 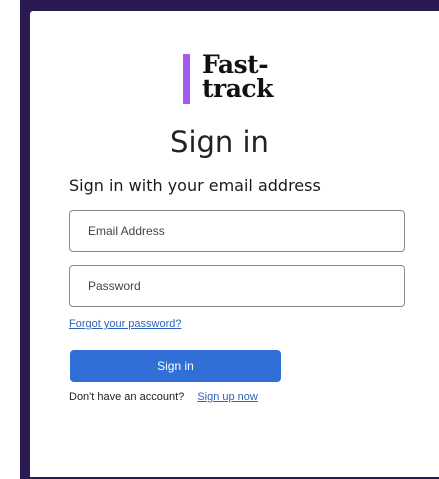 What do you see at coordinates (195, 185) in the screenshot?
I see `form-subtitle: Sign in with your email address` at bounding box center [195, 185].